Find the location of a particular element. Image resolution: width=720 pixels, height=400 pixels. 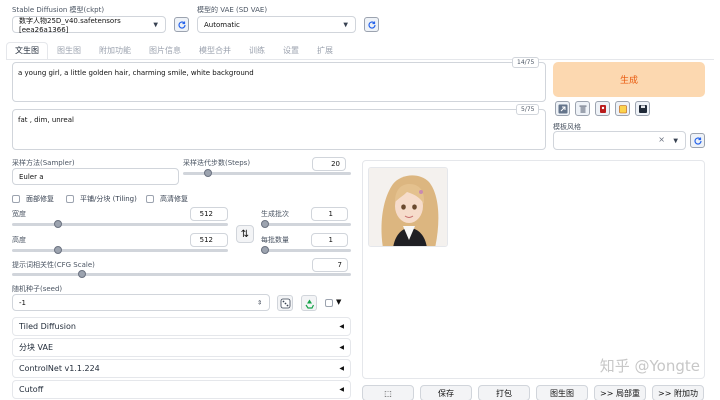

sampler-select: Euler a is located at coordinates (95, 176).